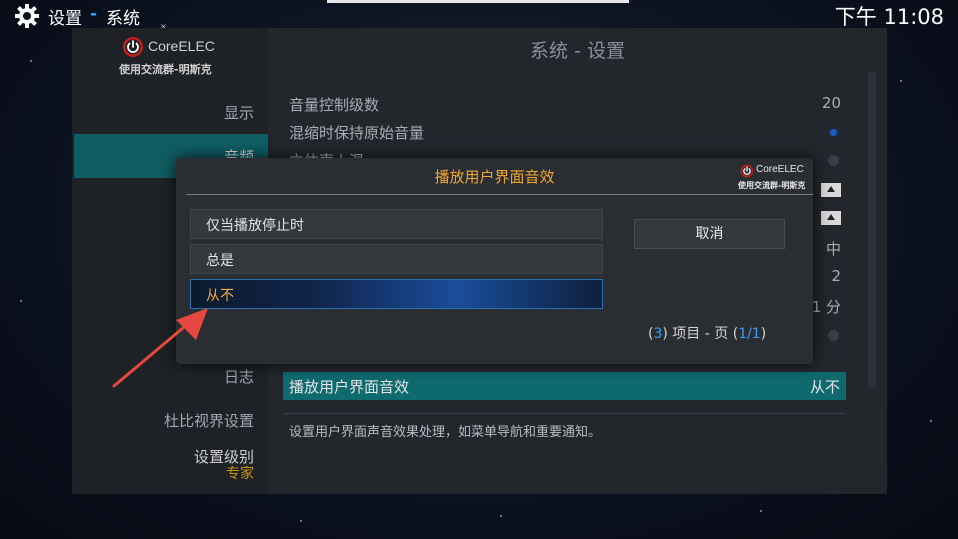 This screenshot has height=539, width=958. What do you see at coordinates (494, 177) in the screenshot?
I see `dialog-title: 播放用户界面音效` at bounding box center [494, 177].